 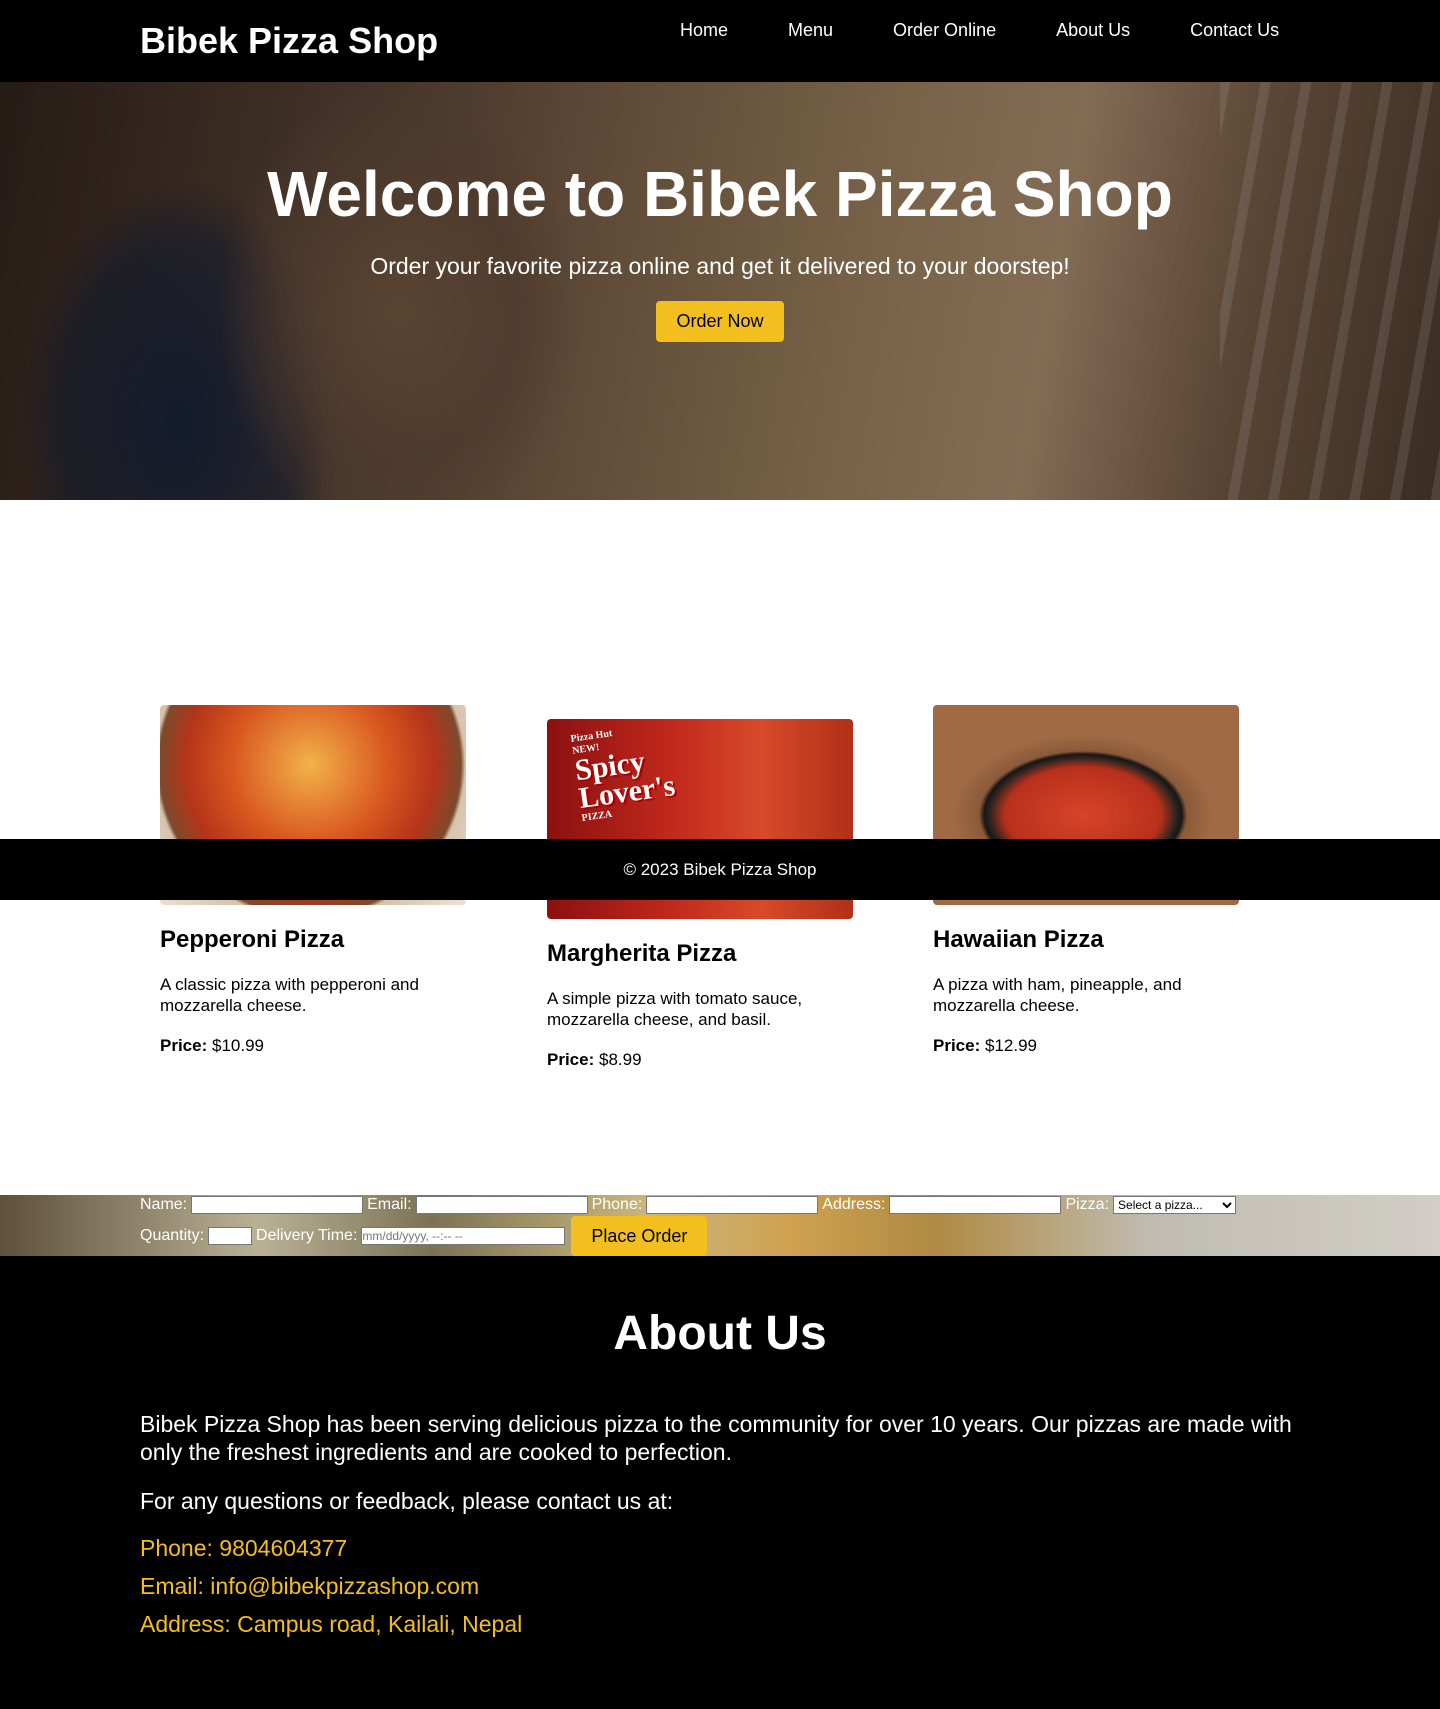 I want to click on hero-title: Welcome to Bibek Pizza Shop, so click(x=720, y=194).